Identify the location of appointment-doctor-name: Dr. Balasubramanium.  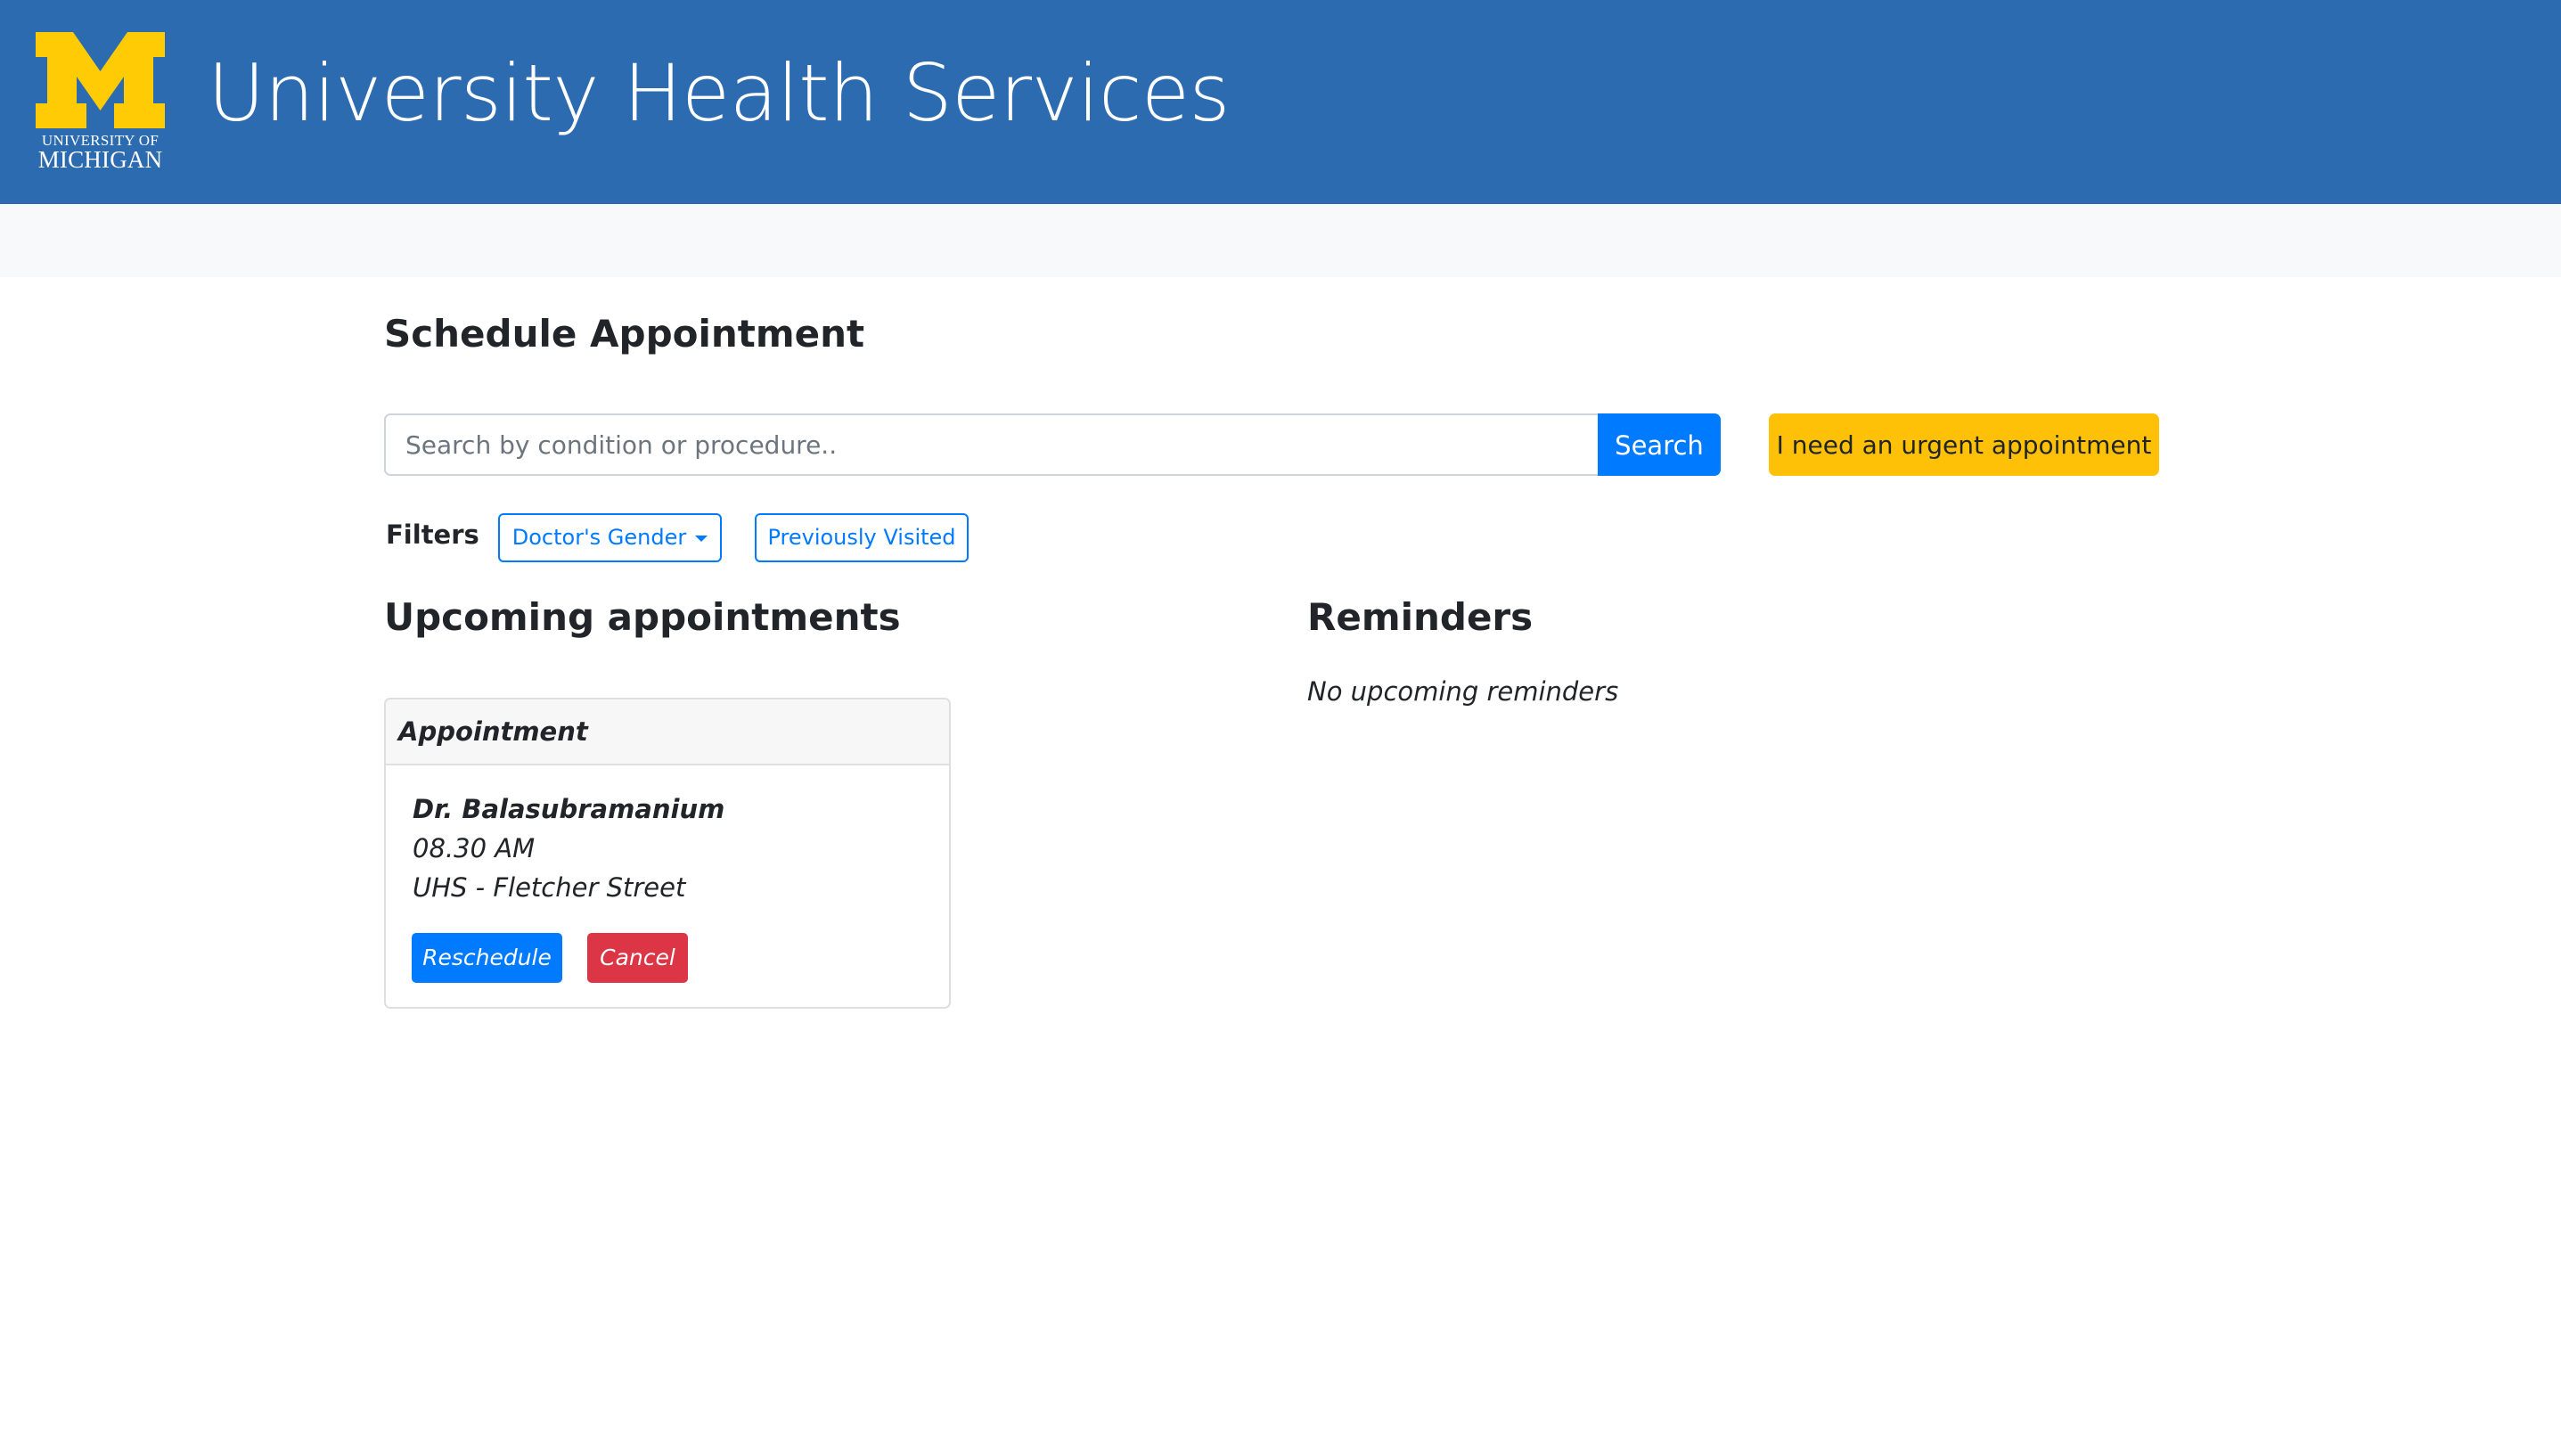
(569, 809).